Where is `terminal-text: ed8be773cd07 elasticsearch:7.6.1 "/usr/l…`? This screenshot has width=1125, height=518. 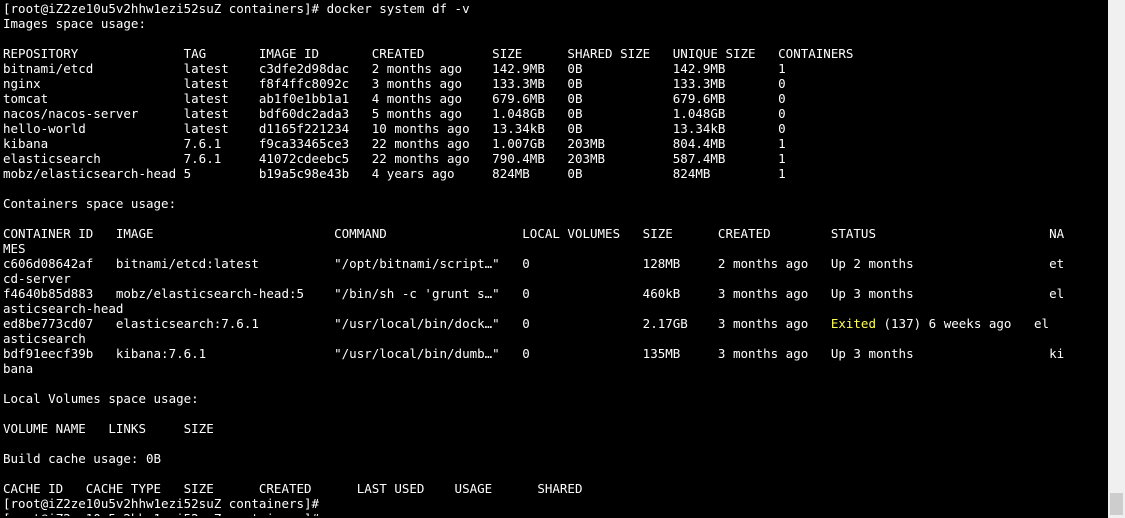
terminal-text: ed8be773cd07 elasticsearch:7.6.1 "/usr/l… is located at coordinates (417, 323).